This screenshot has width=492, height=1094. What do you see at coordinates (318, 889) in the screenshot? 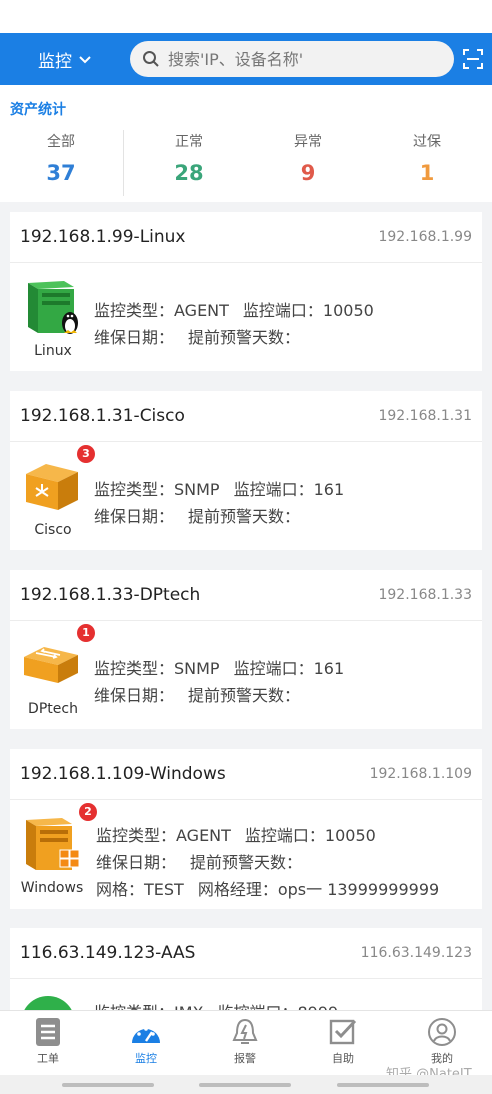
I see `grid-manager: 网格经理：ops一 13999999999` at bounding box center [318, 889].